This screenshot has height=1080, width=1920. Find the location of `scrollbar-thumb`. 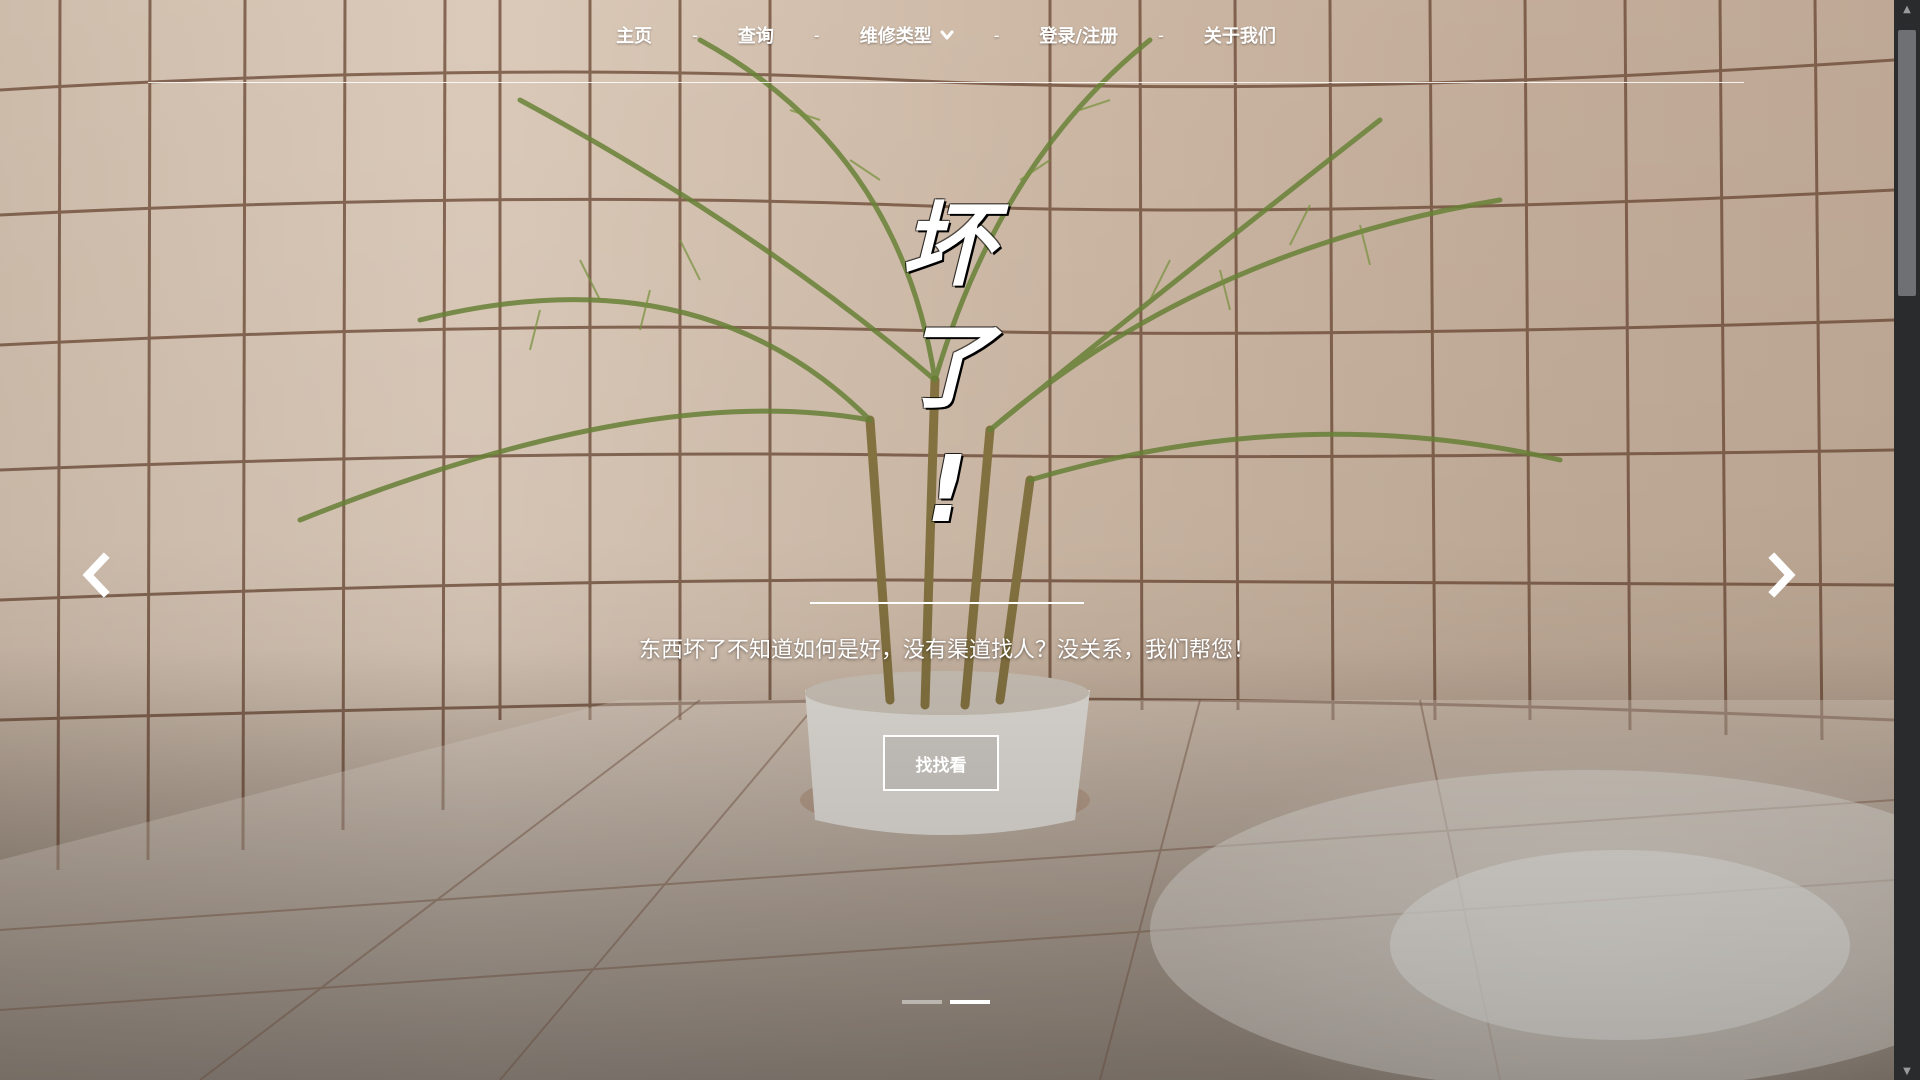

scrollbar-thumb is located at coordinates (1907, 163).